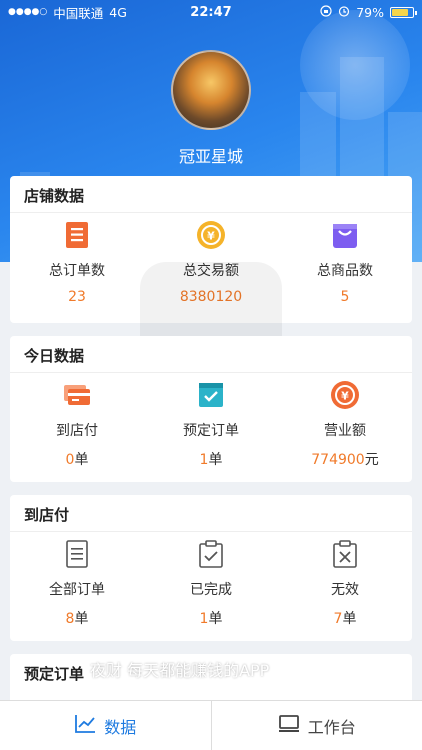 Image resolution: width=422 pixels, height=750 pixels. I want to click on today-revenue-stat: ¥ 营业额 774900元, so click(345, 424).